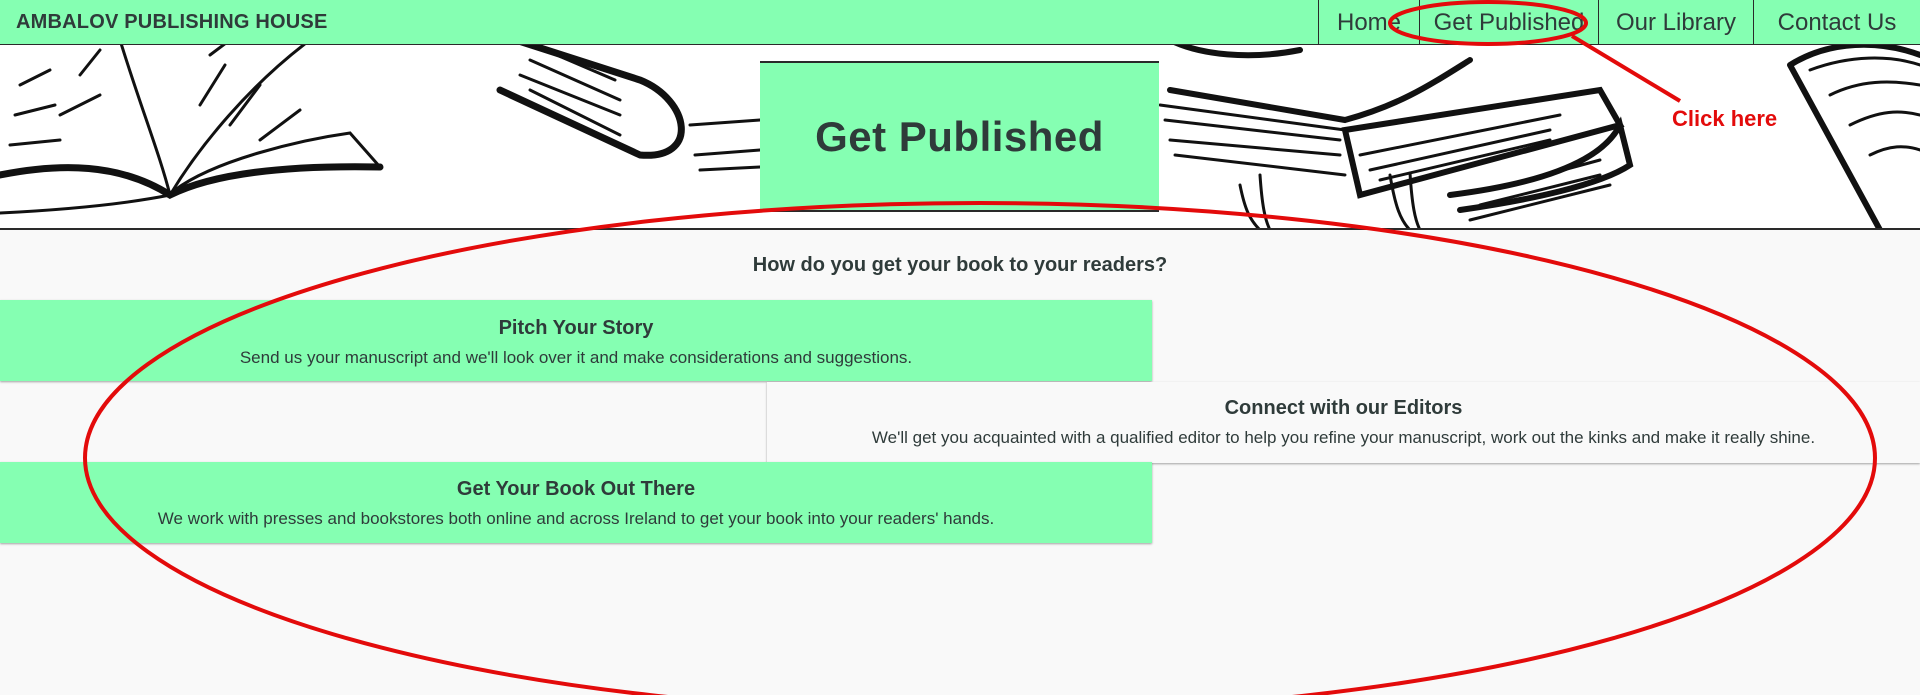 The width and height of the screenshot is (1920, 695). I want to click on site-brand: AMBALOV PUBLISHING HOUSE, so click(171, 22).